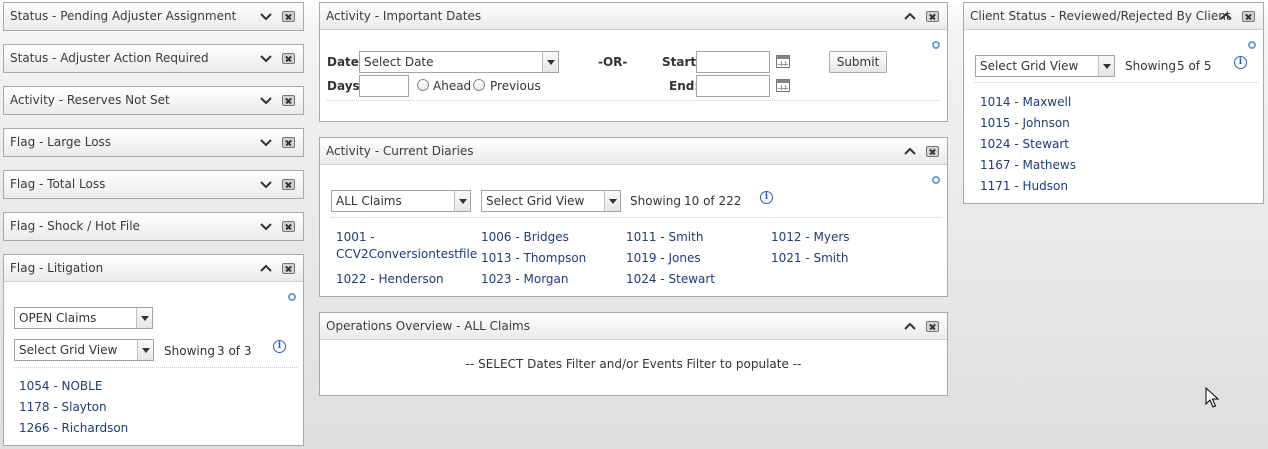 The image size is (1268, 449). I want to click on panel-title: Activity - Important Dates, so click(404, 16).